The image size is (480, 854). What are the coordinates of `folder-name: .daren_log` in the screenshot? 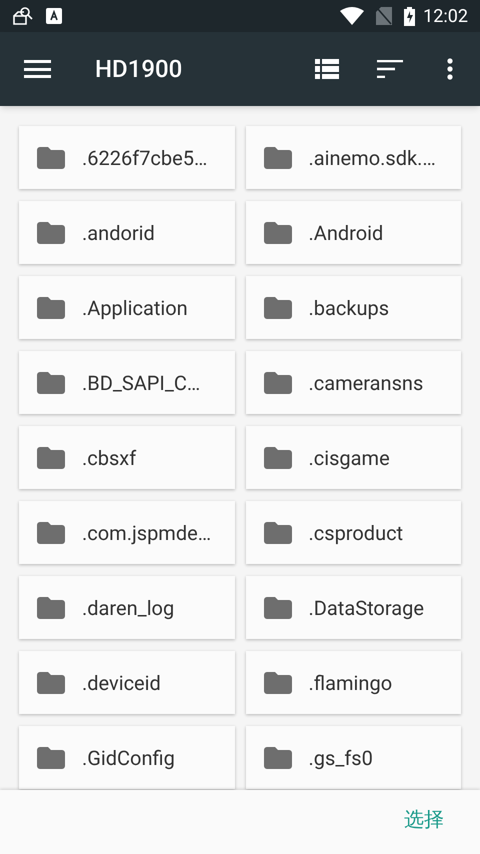 It's located at (128, 608).